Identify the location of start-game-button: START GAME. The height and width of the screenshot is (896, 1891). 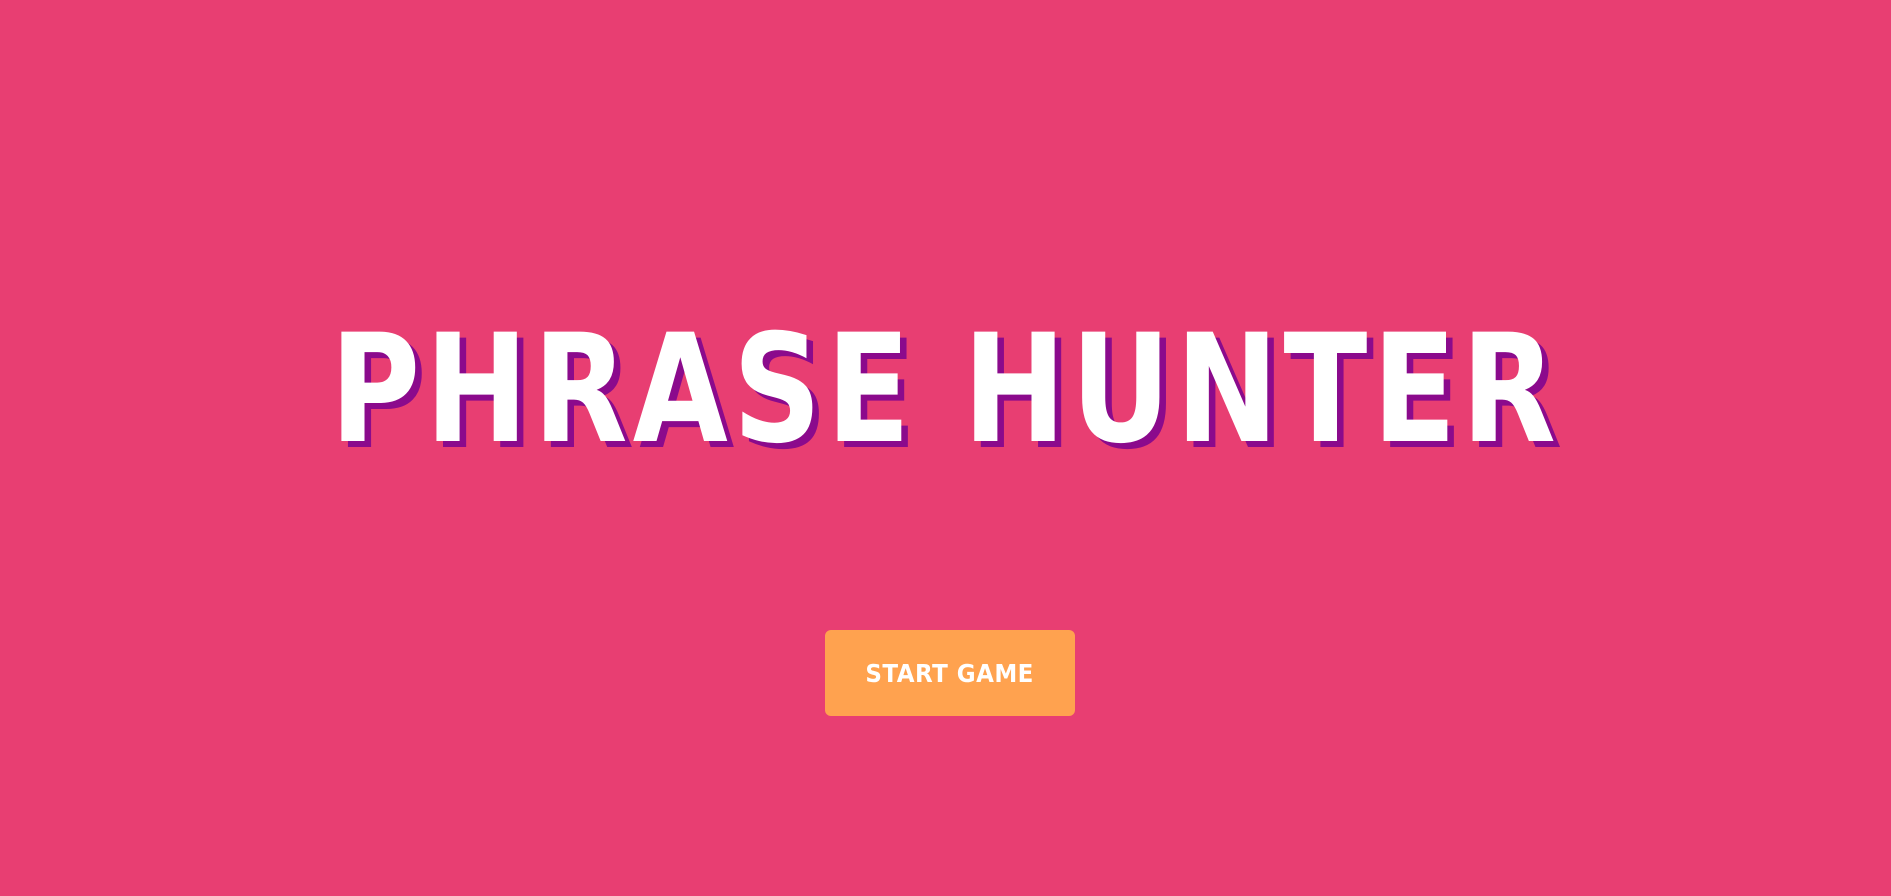
(950, 673).